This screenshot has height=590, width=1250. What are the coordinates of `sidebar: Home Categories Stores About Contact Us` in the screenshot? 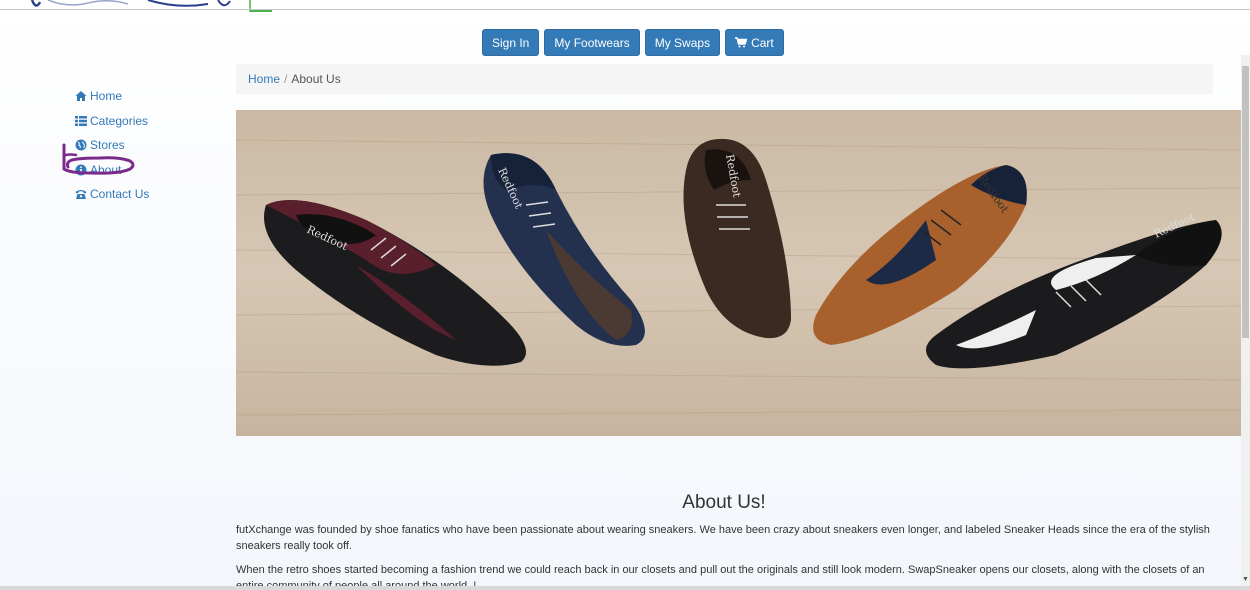 It's located at (150, 145).